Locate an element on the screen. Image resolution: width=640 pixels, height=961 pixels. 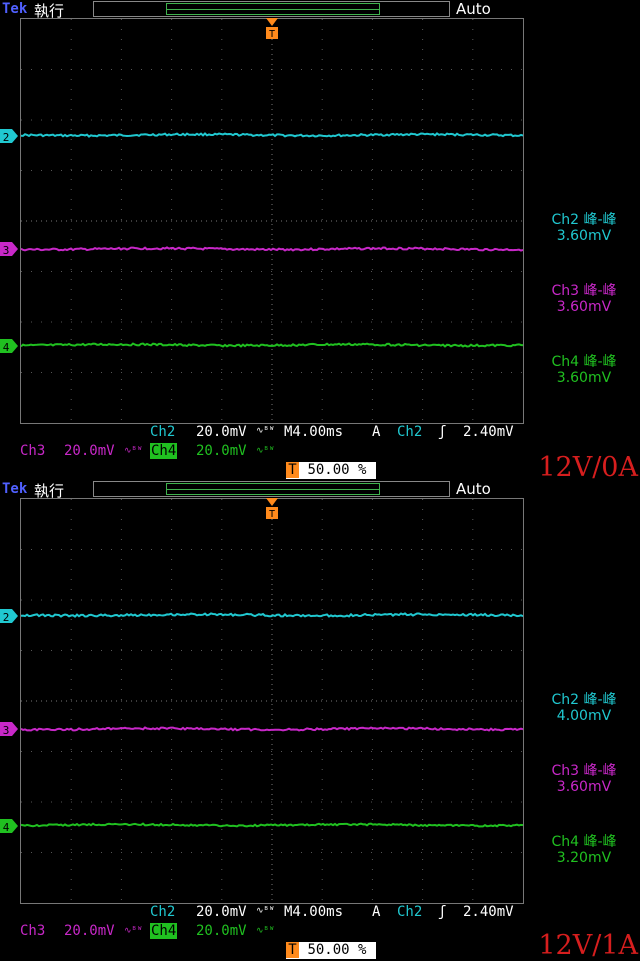
ch2-pk-pk-readout: Ch2 峰-峰 3.60mV is located at coordinates (584, 228).